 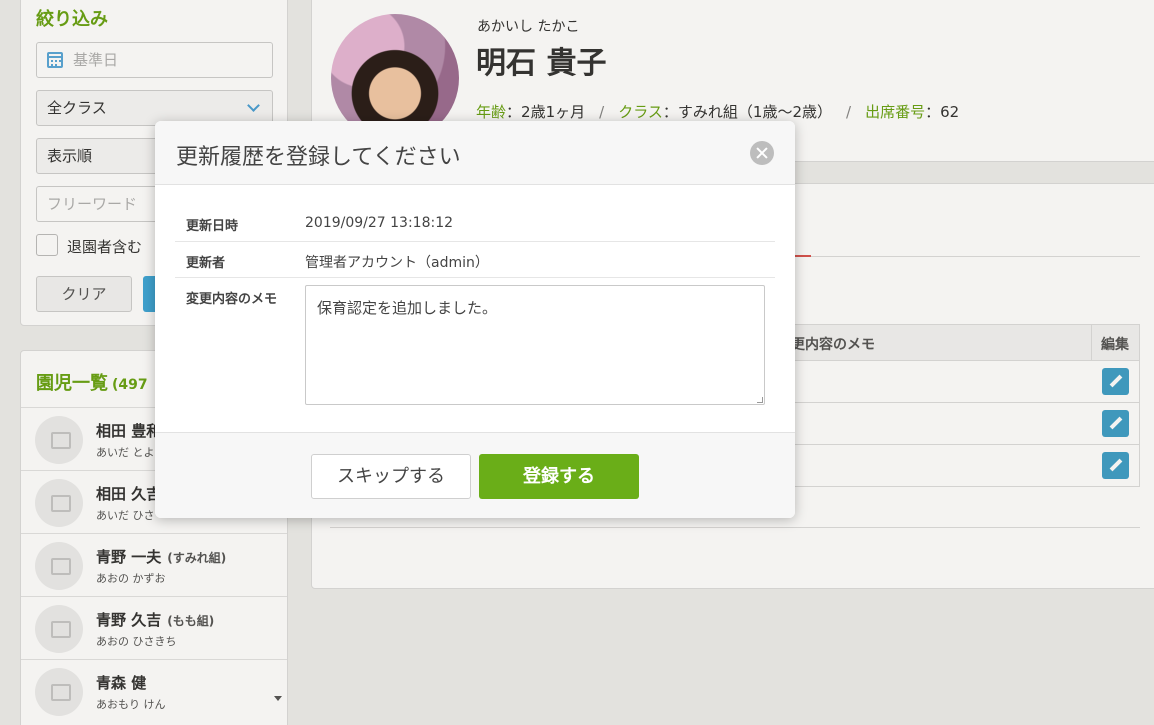 What do you see at coordinates (206, 263) in the screenshot?
I see `updater-label: 更新者` at bounding box center [206, 263].